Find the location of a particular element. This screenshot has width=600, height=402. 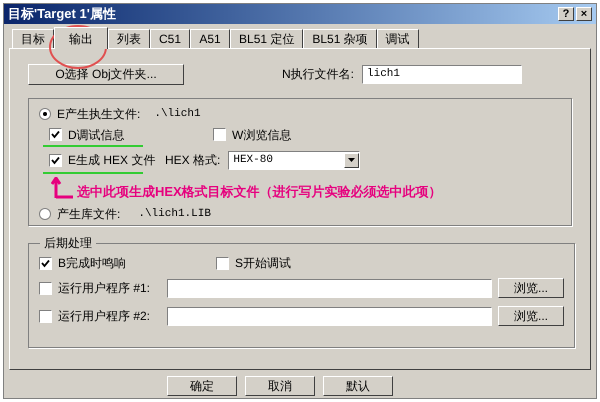

checkbox-label: 运行用户程序 #2: is located at coordinates (104, 316).